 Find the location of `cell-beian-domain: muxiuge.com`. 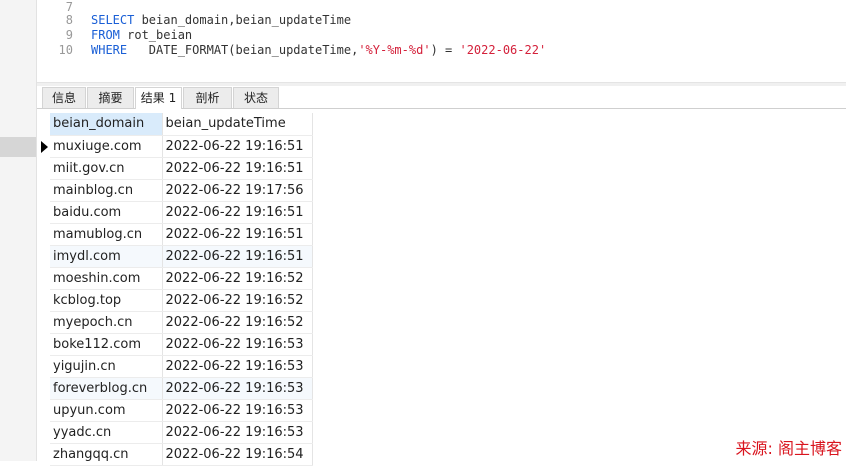

cell-beian-domain: muxiuge.com is located at coordinates (106, 146).